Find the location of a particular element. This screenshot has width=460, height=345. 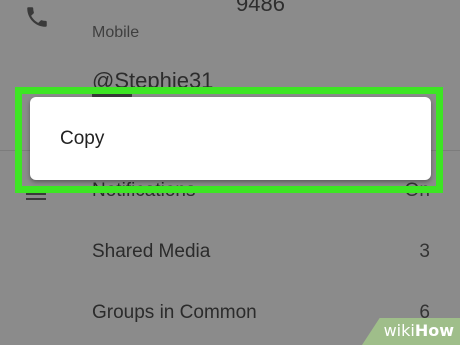

phone-type-label: Mobile is located at coordinates (116, 32).